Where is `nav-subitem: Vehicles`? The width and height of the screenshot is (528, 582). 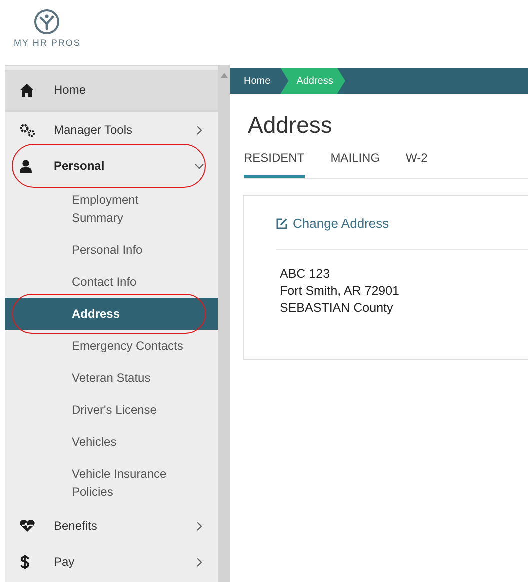 nav-subitem: Vehicles is located at coordinates (111, 442).